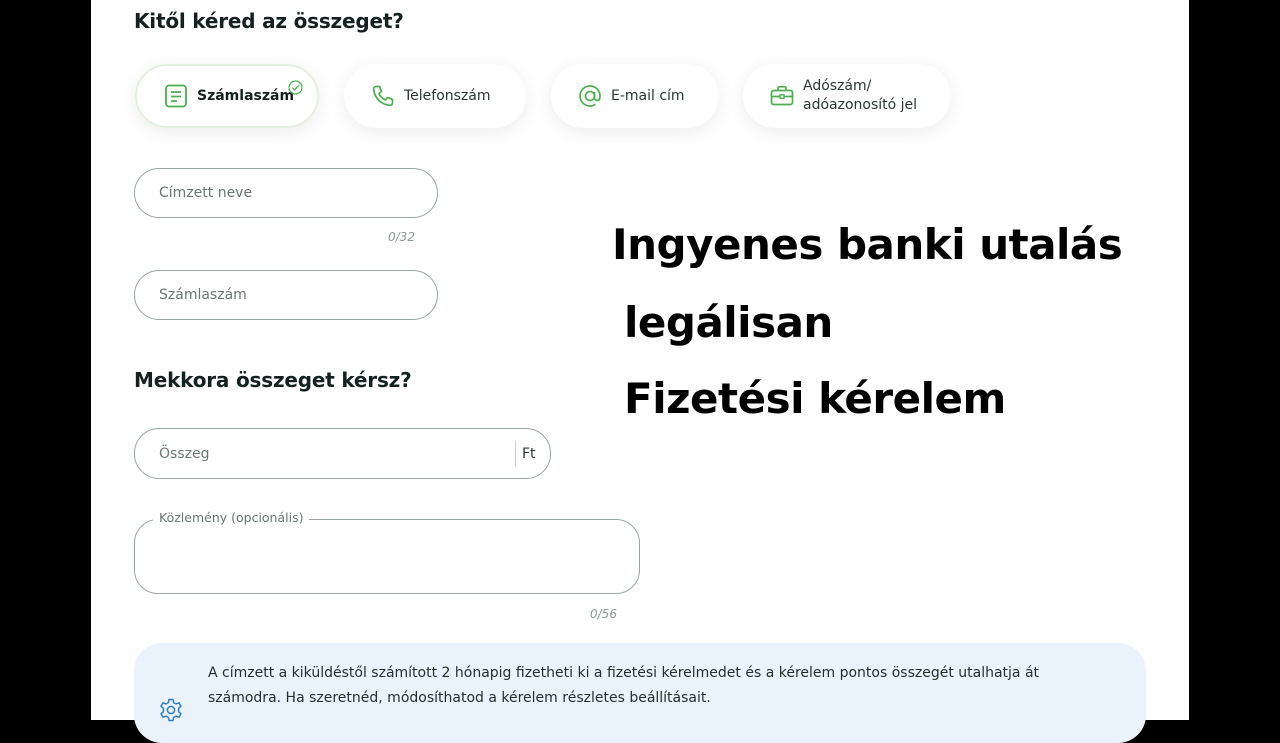 This screenshot has width=1280, height=743. Describe the element at coordinates (590, 96) in the screenshot. I see `at-sign-icon` at that location.